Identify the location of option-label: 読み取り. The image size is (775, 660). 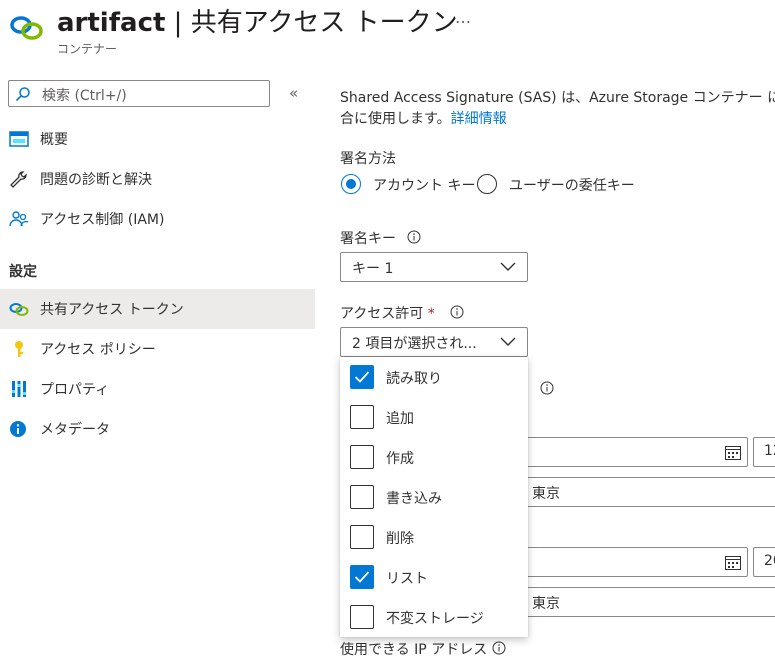
(414, 379).